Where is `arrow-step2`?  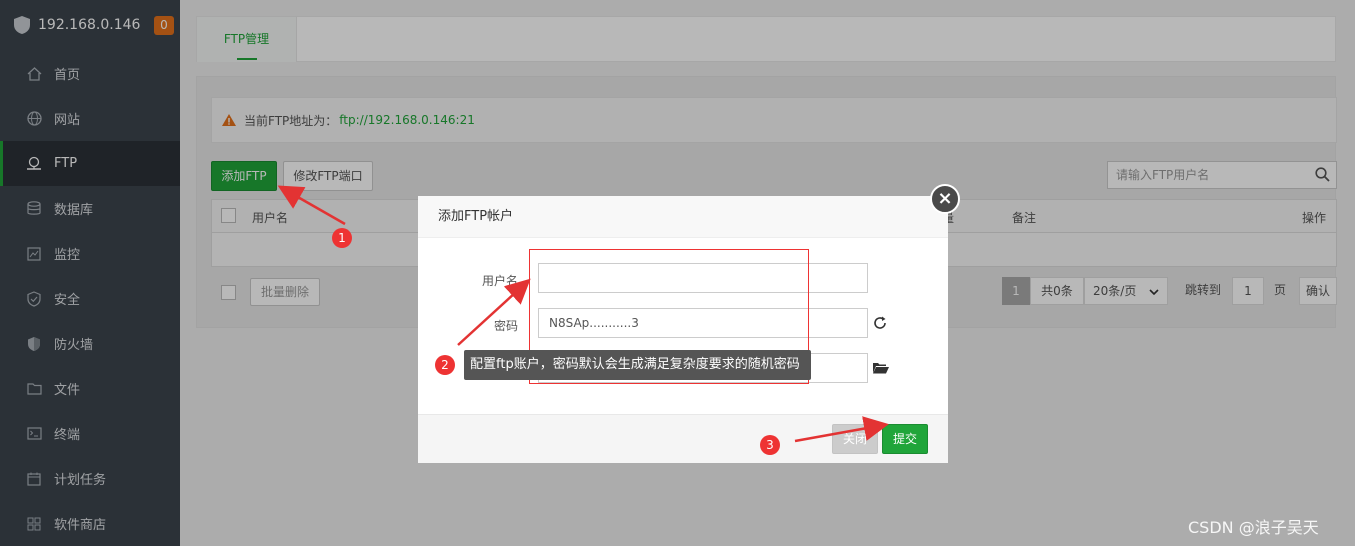 arrow-step2 is located at coordinates (494, 312).